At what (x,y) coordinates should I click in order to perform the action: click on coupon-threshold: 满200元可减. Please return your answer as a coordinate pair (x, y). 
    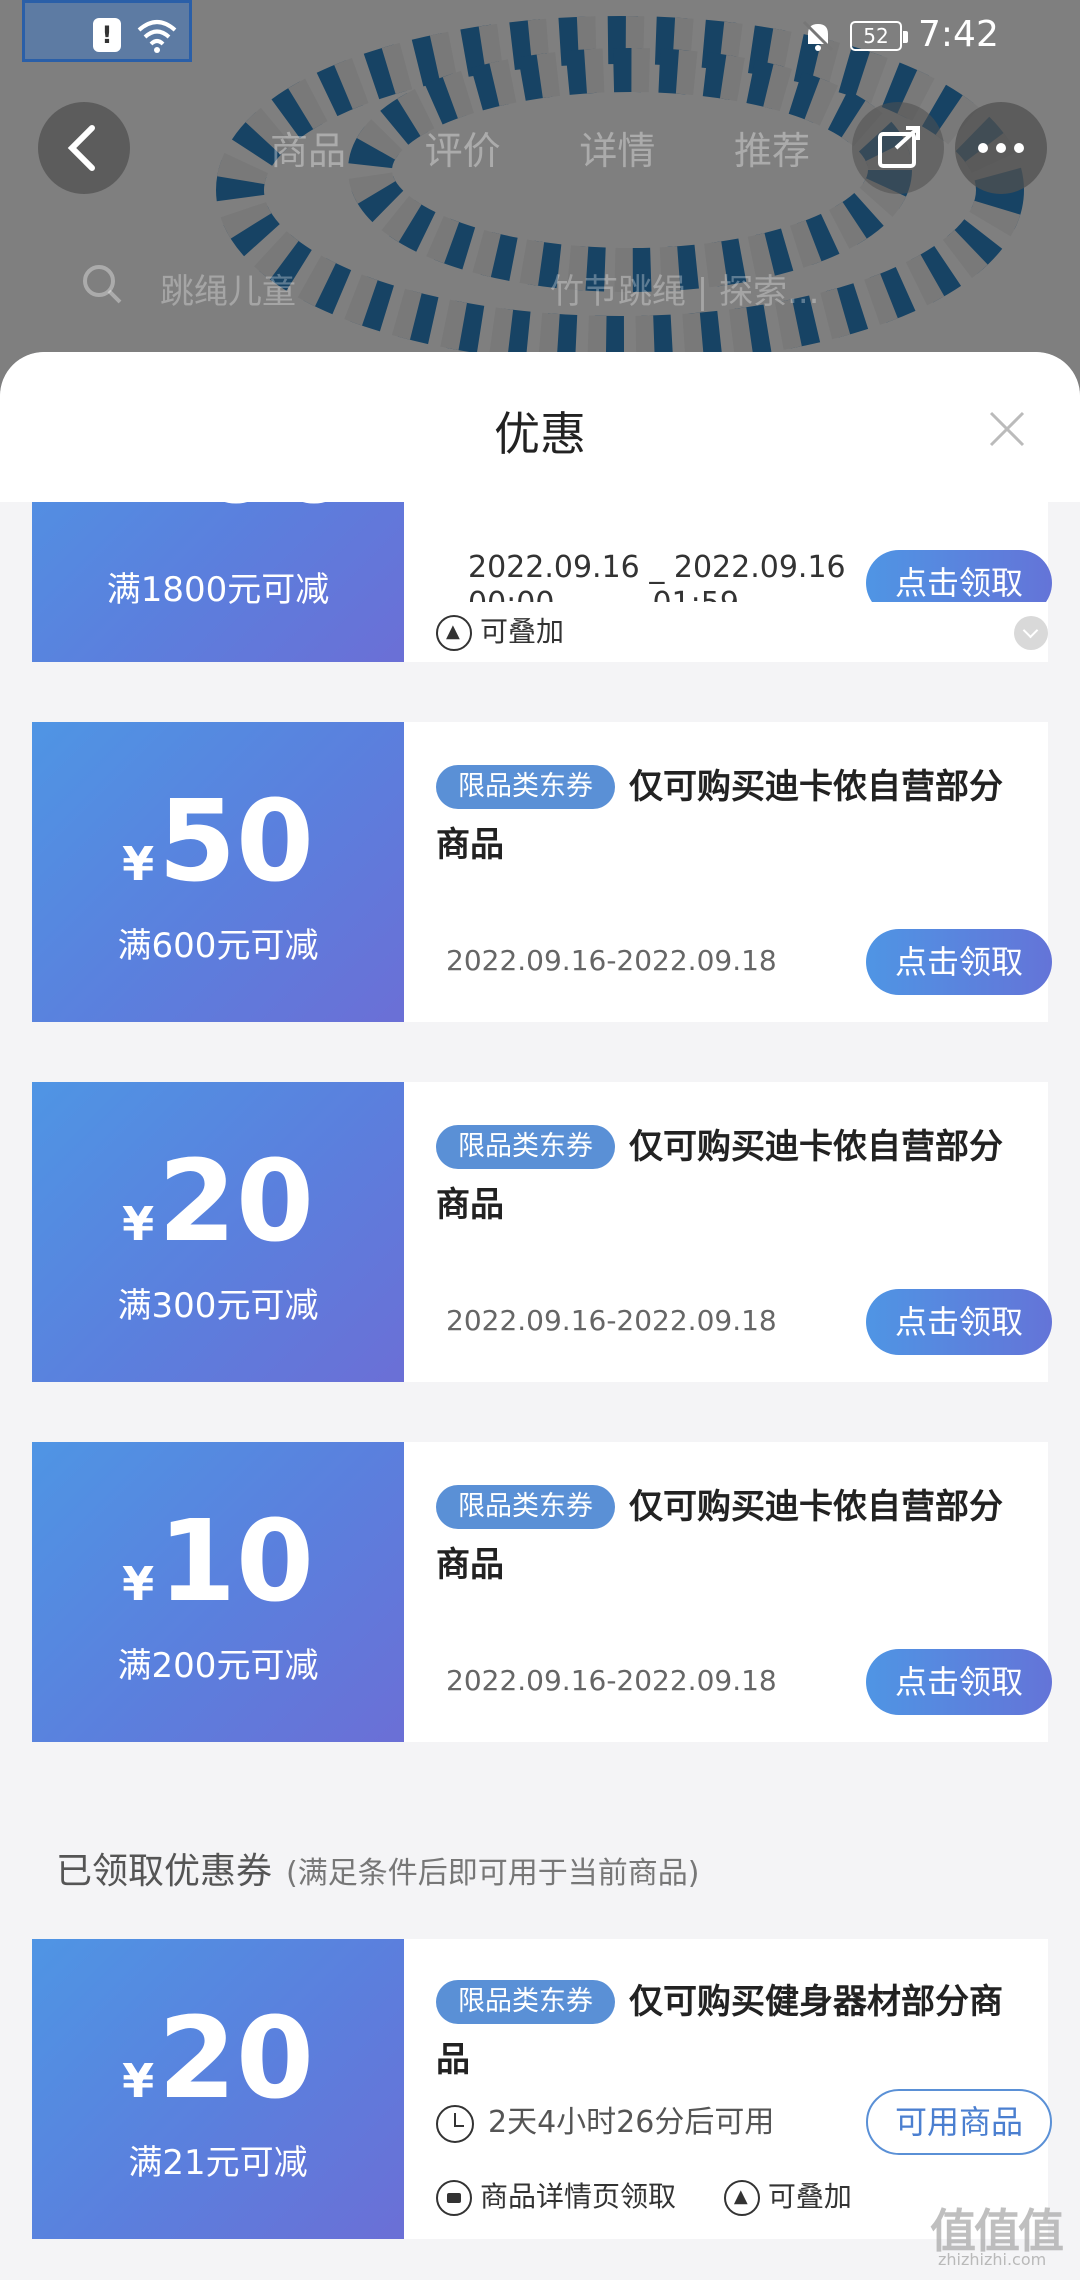
    Looking at the image, I should click on (218, 1666).